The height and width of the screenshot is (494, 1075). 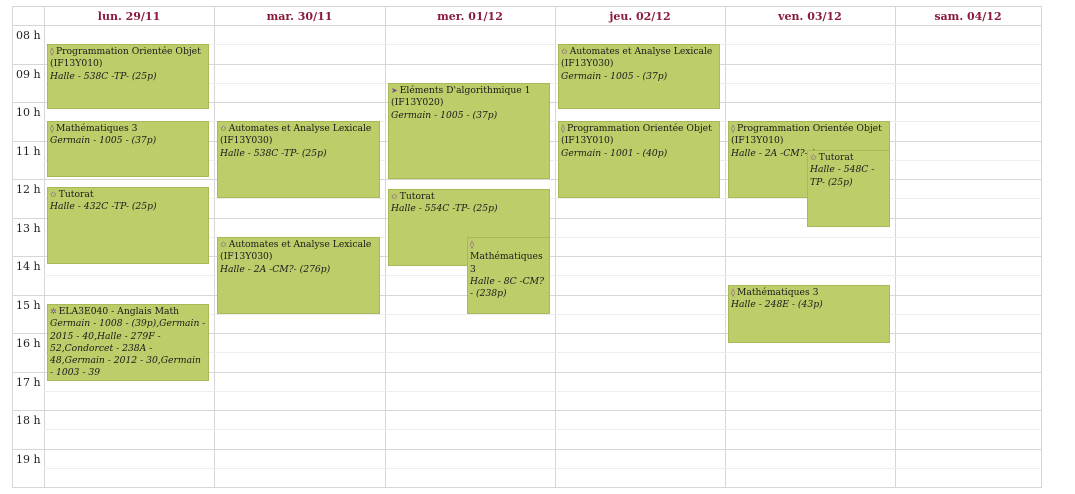 What do you see at coordinates (777, 305) in the screenshot?
I see `event-location: Halle - 248E - (43p)` at bounding box center [777, 305].